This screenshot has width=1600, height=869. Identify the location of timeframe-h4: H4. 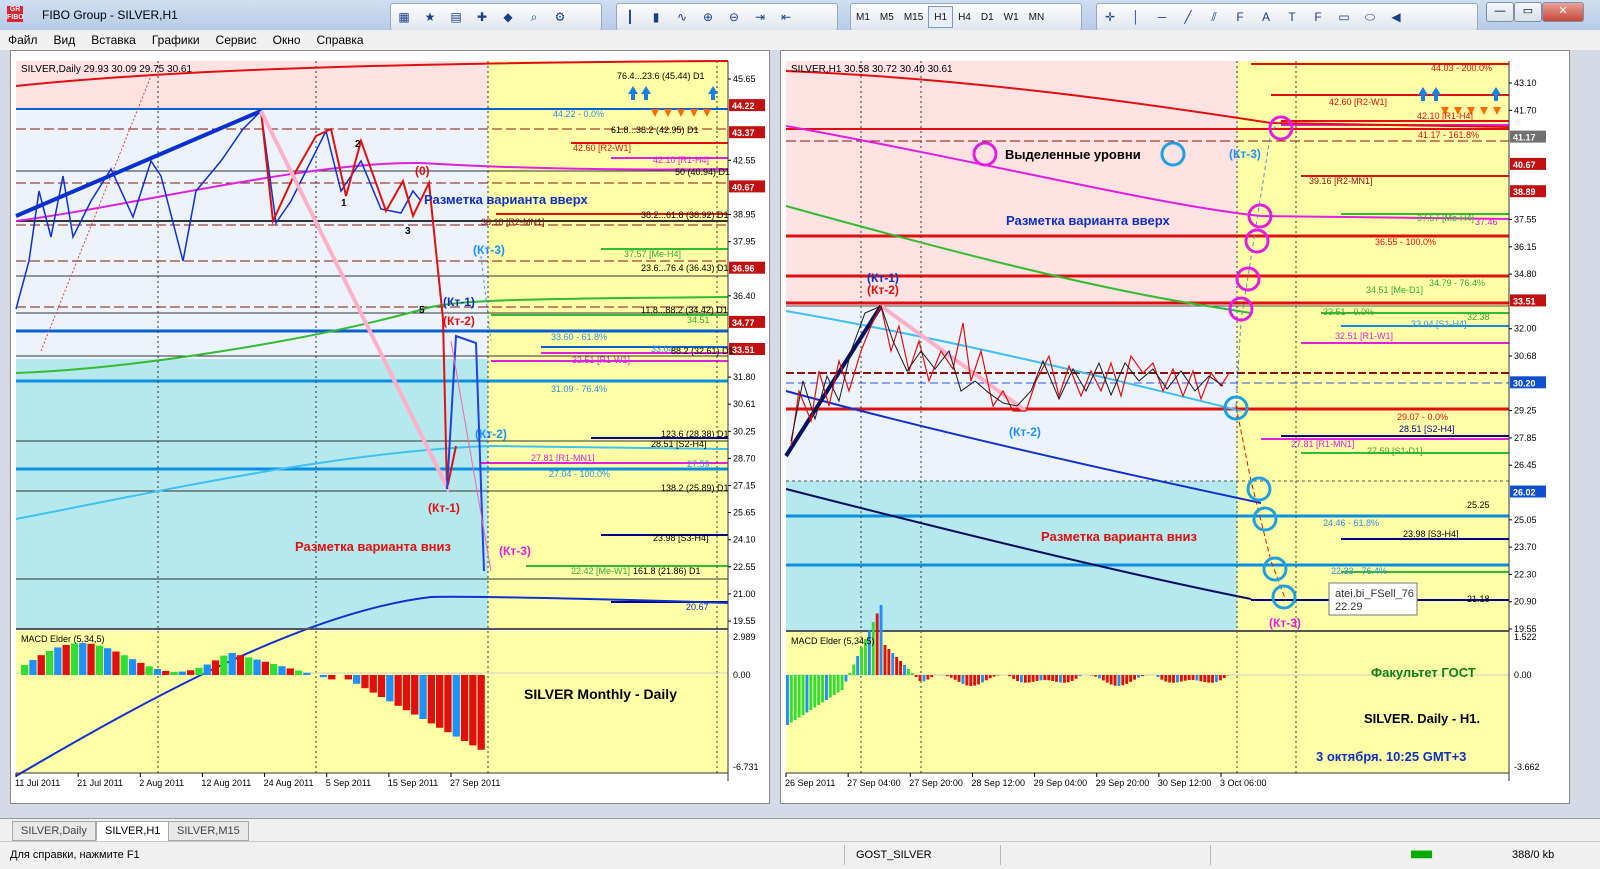
(964, 17).